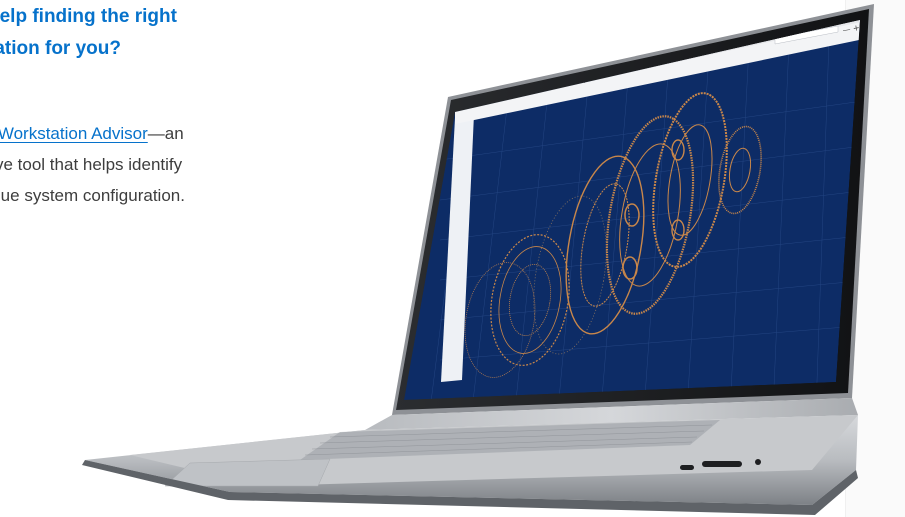 This screenshot has height=517, width=905. What do you see at coordinates (758, 462) in the screenshot?
I see `audio-jack` at bounding box center [758, 462].